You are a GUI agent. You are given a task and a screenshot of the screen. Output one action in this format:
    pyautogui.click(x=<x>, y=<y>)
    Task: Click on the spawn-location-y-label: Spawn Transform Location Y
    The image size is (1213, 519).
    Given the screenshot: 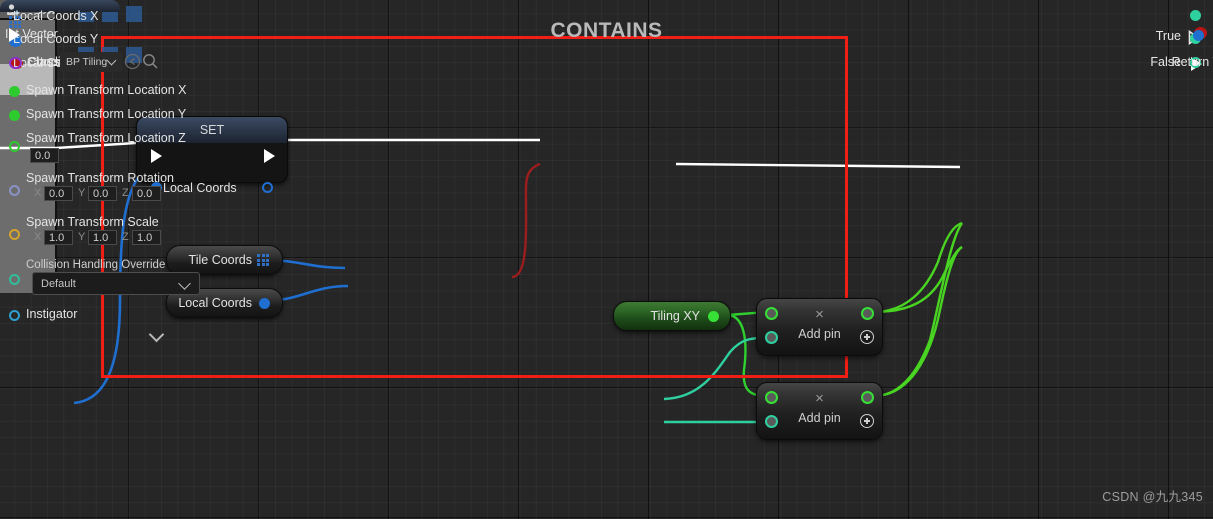 What is the action you would take?
    pyautogui.click(x=106, y=114)
    